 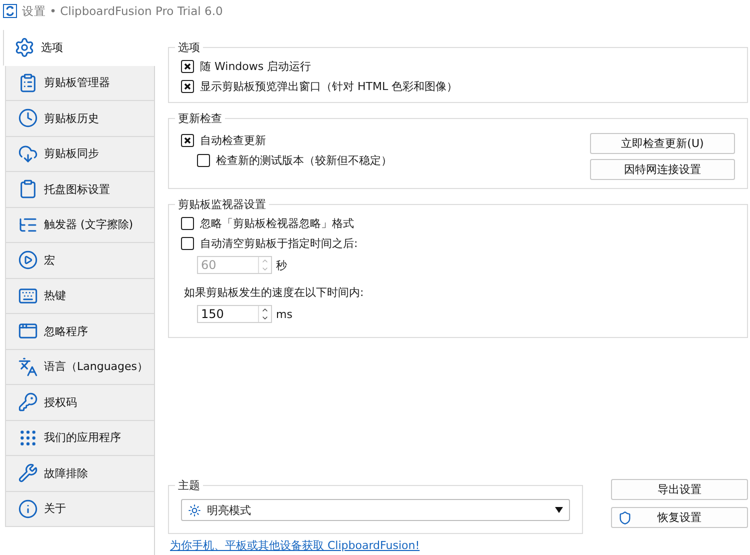 I want to click on cloud-download-icon, so click(x=28, y=154).